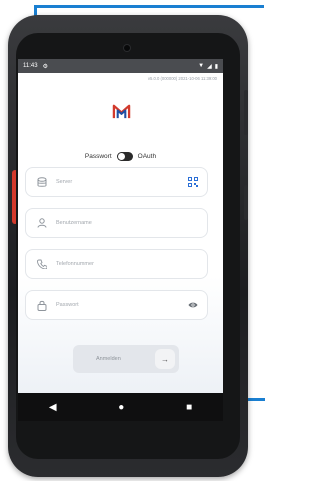  Describe the element at coordinates (64, 182) in the screenshot. I see `server-placeholder: Server` at that location.